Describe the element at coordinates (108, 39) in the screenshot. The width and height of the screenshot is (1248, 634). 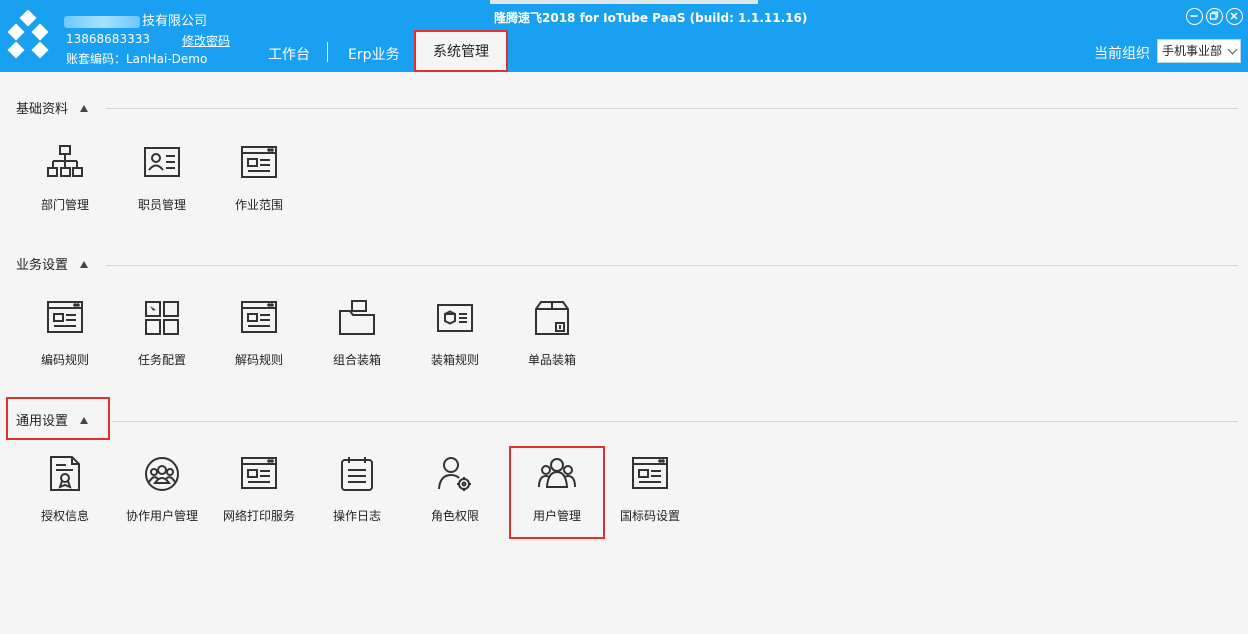
I see `user-phone: 13868683333` at that location.